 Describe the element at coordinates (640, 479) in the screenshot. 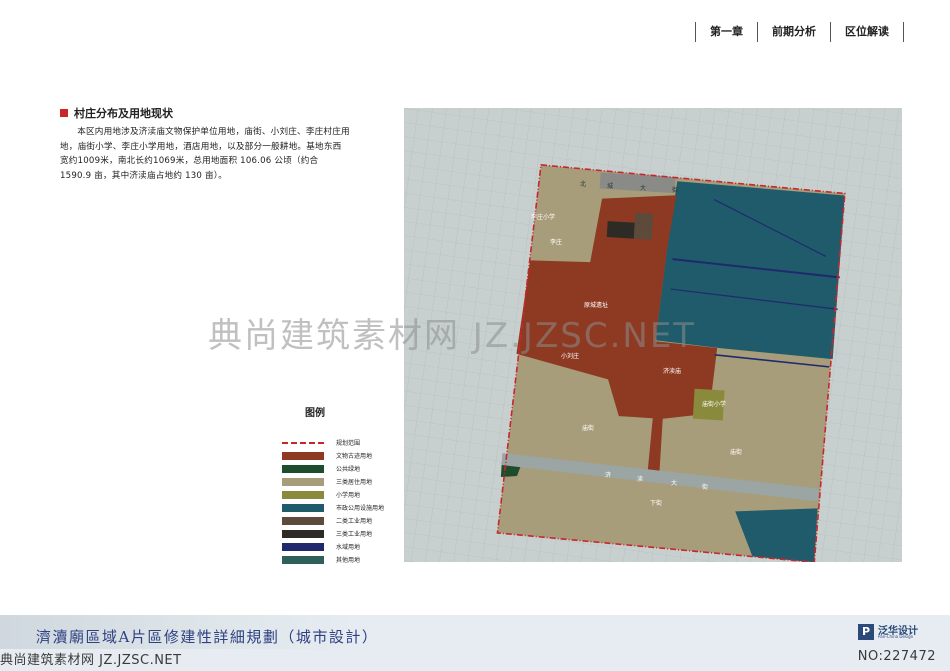

I see `map-label-road-south: 渎` at that location.